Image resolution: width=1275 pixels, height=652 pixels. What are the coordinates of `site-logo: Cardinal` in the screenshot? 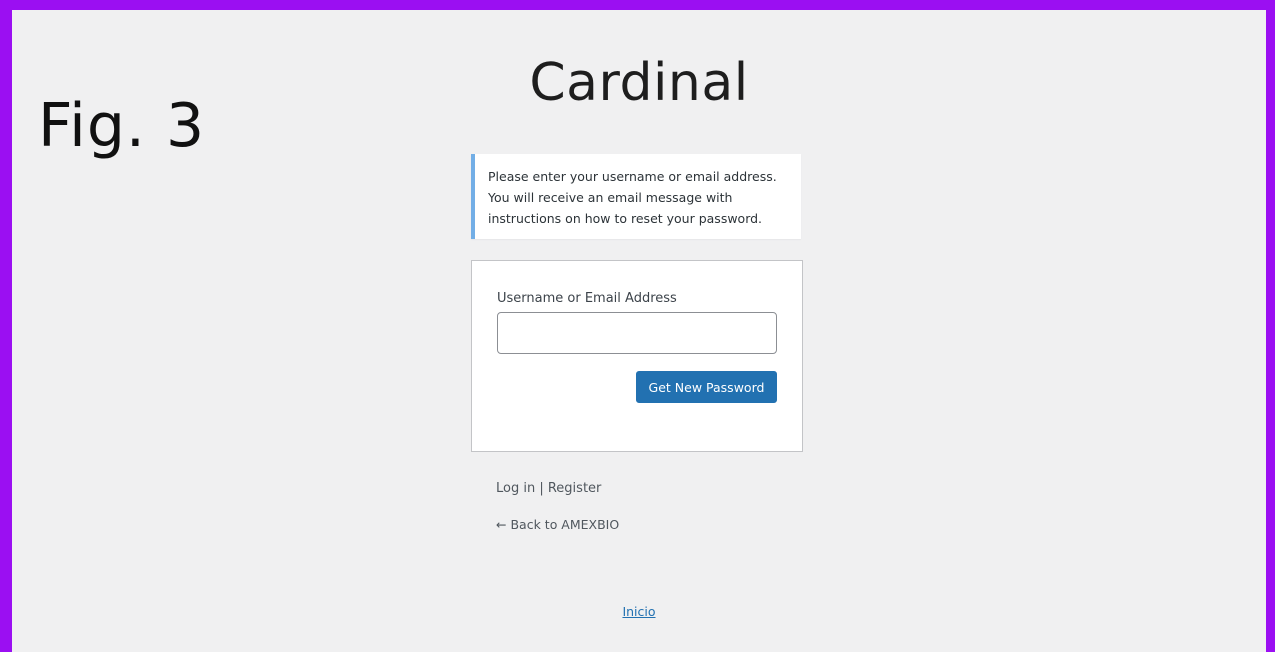 It's located at (639, 83).